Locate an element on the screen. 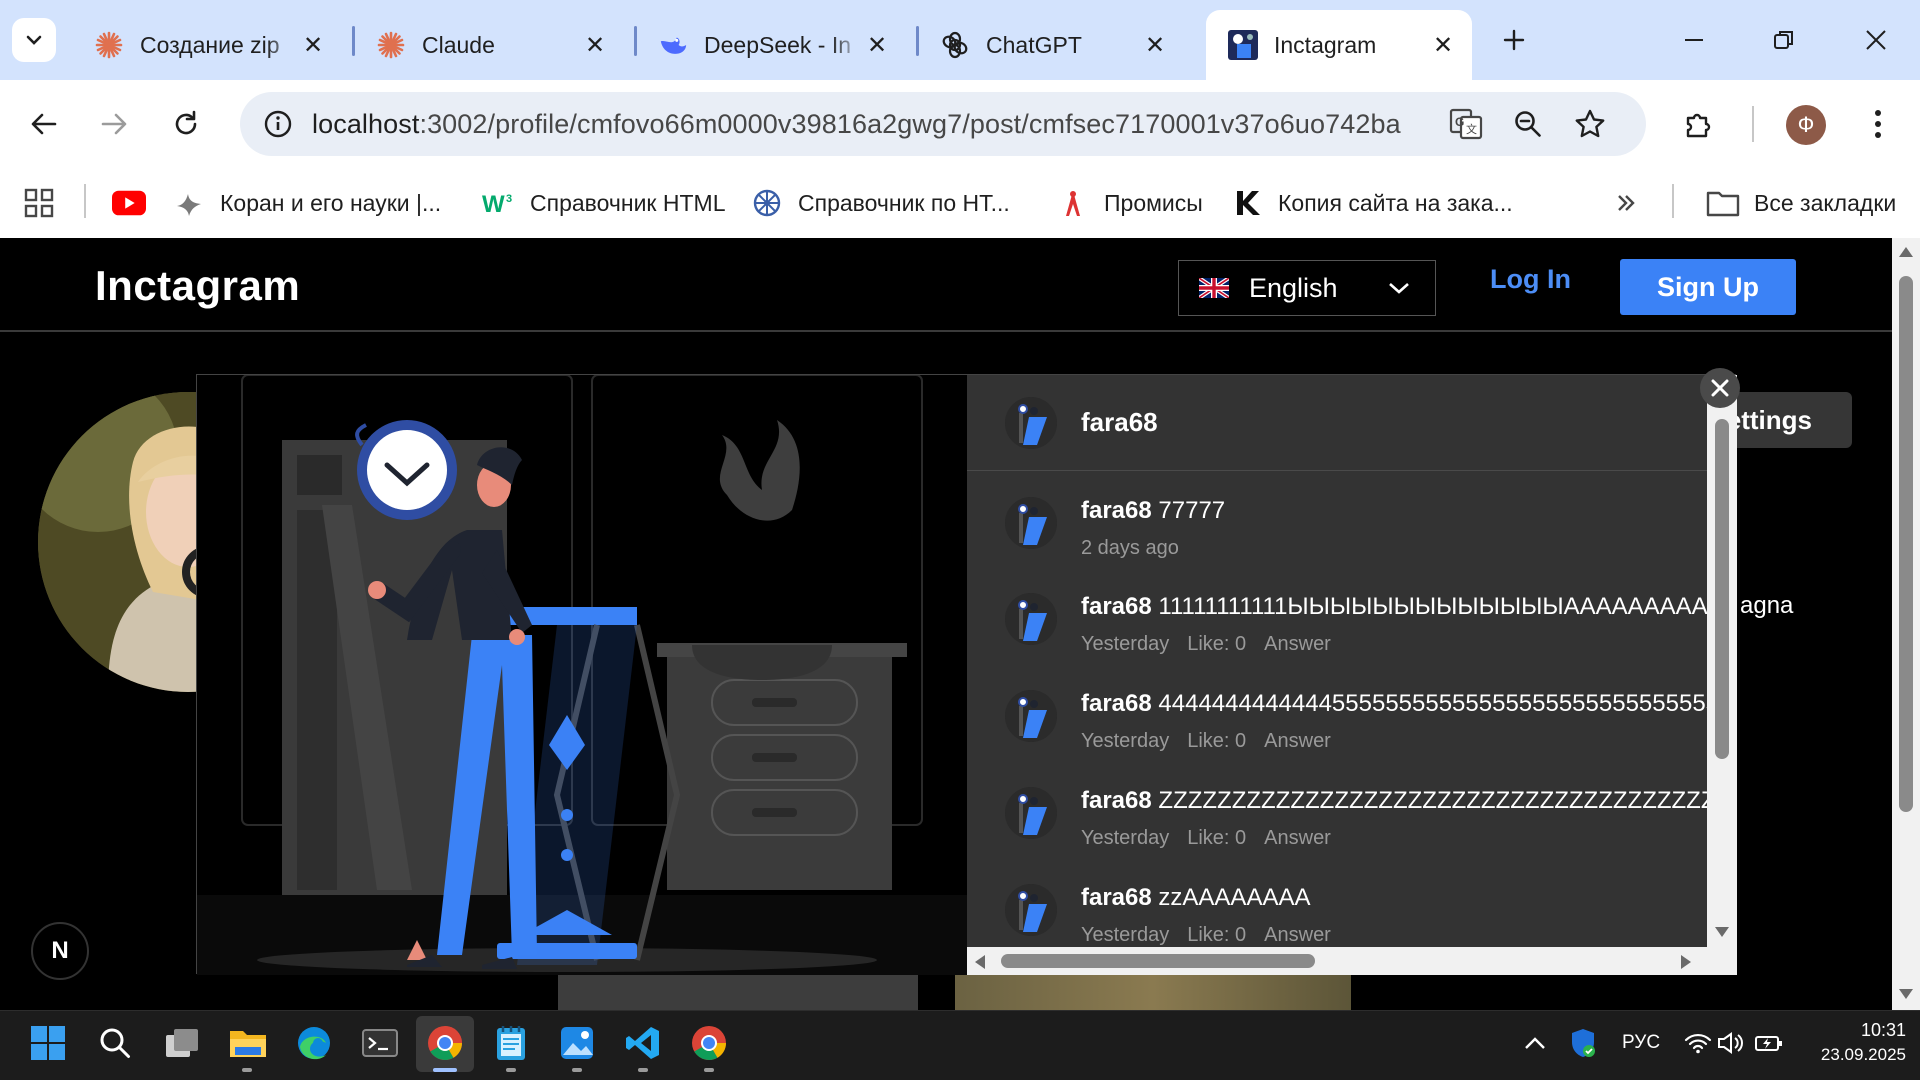 This screenshot has height=1080, width=1920. restore-window-button is located at coordinates (1784, 40).